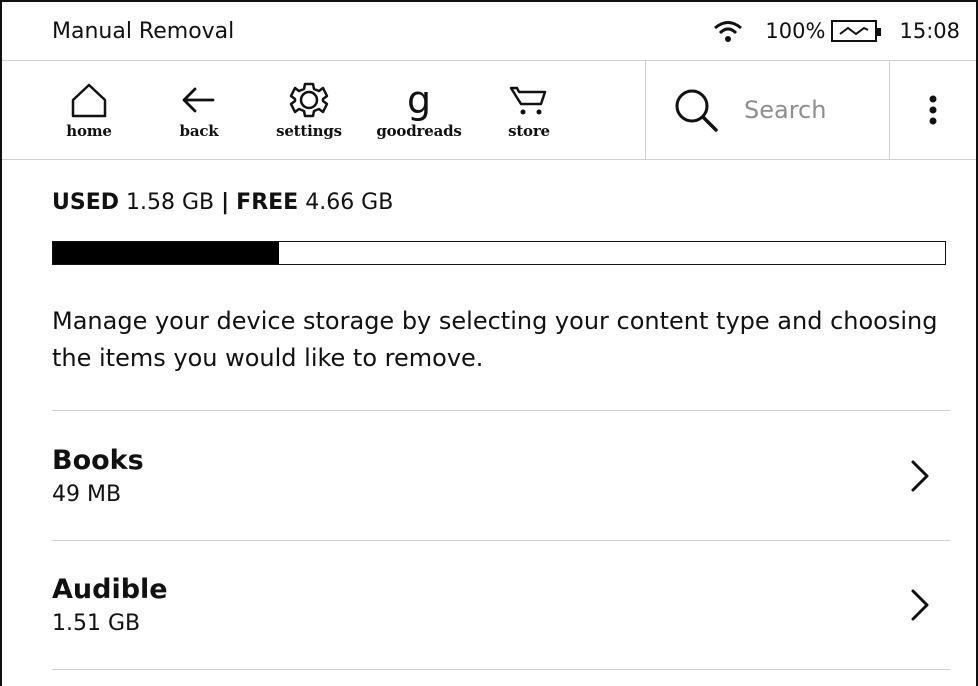  I want to click on battery-charging-icon, so click(856, 31).